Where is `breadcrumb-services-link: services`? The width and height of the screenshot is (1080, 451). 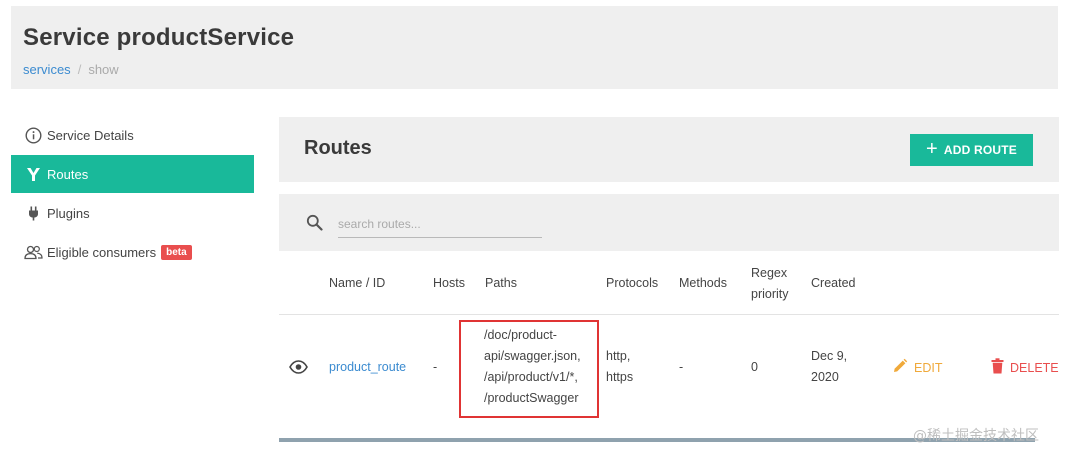 breadcrumb-services-link: services is located at coordinates (47, 69).